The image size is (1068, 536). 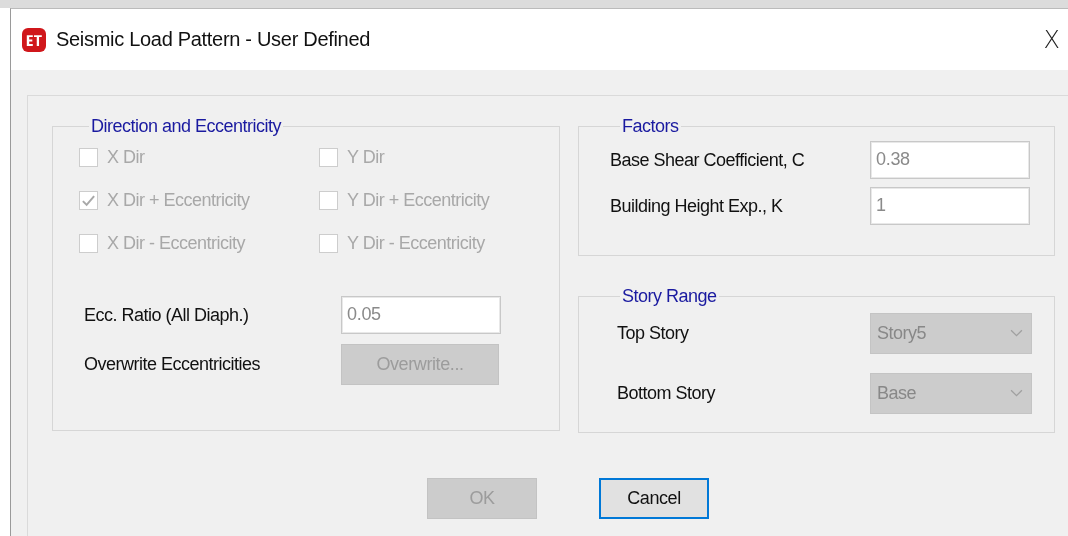 What do you see at coordinates (650, 126) in the screenshot?
I see `group-title: Factors` at bounding box center [650, 126].